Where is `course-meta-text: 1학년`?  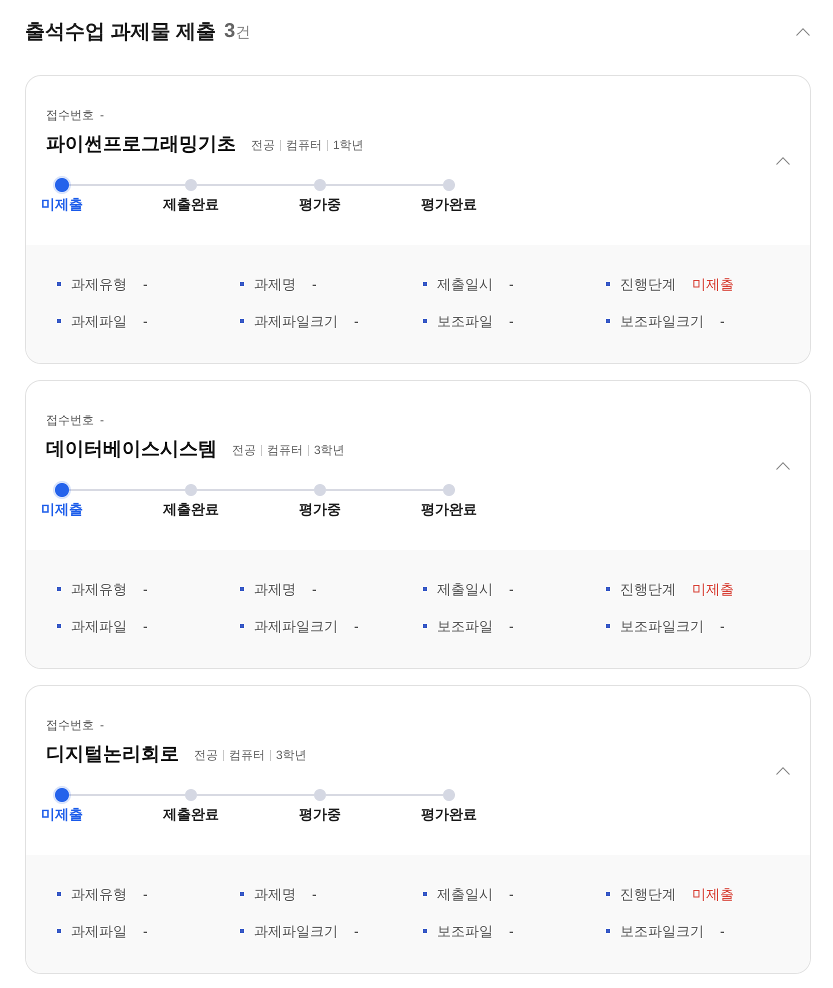 course-meta-text: 1학년 is located at coordinates (348, 145).